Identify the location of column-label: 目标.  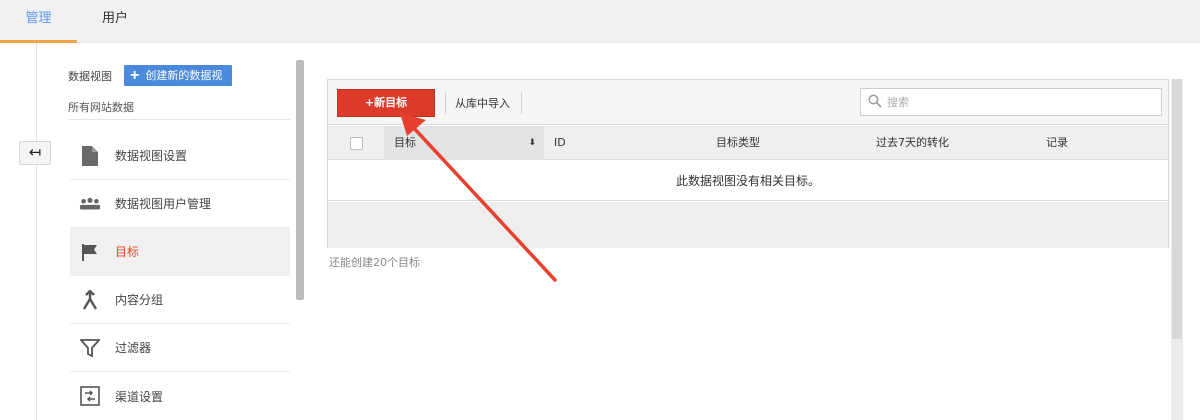
(405, 142).